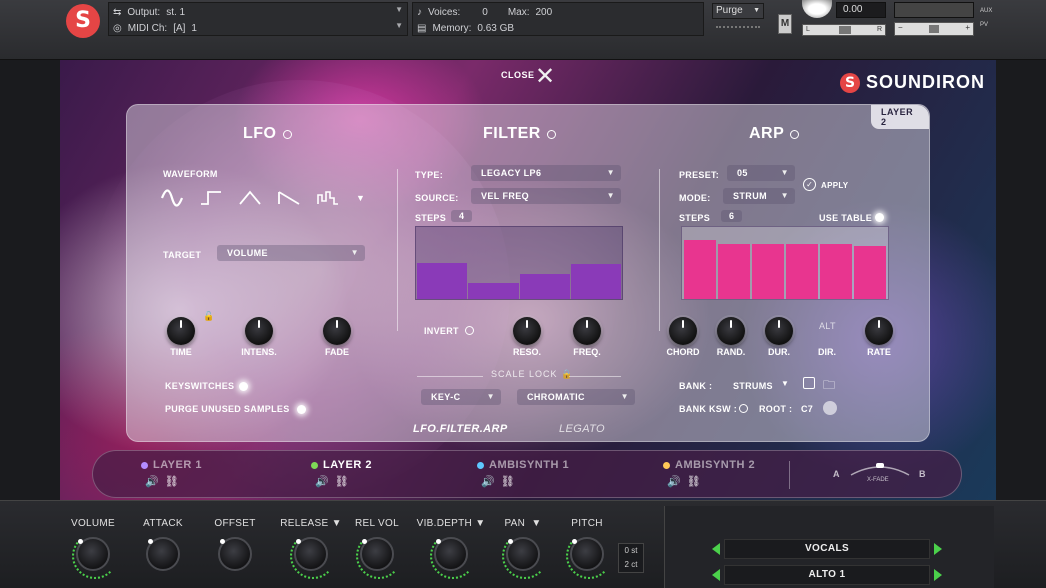 The height and width of the screenshot is (588, 1046). What do you see at coordinates (181, 331) in the screenshot?
I see `lfo-time-knob` at bounding box center [181, 331].